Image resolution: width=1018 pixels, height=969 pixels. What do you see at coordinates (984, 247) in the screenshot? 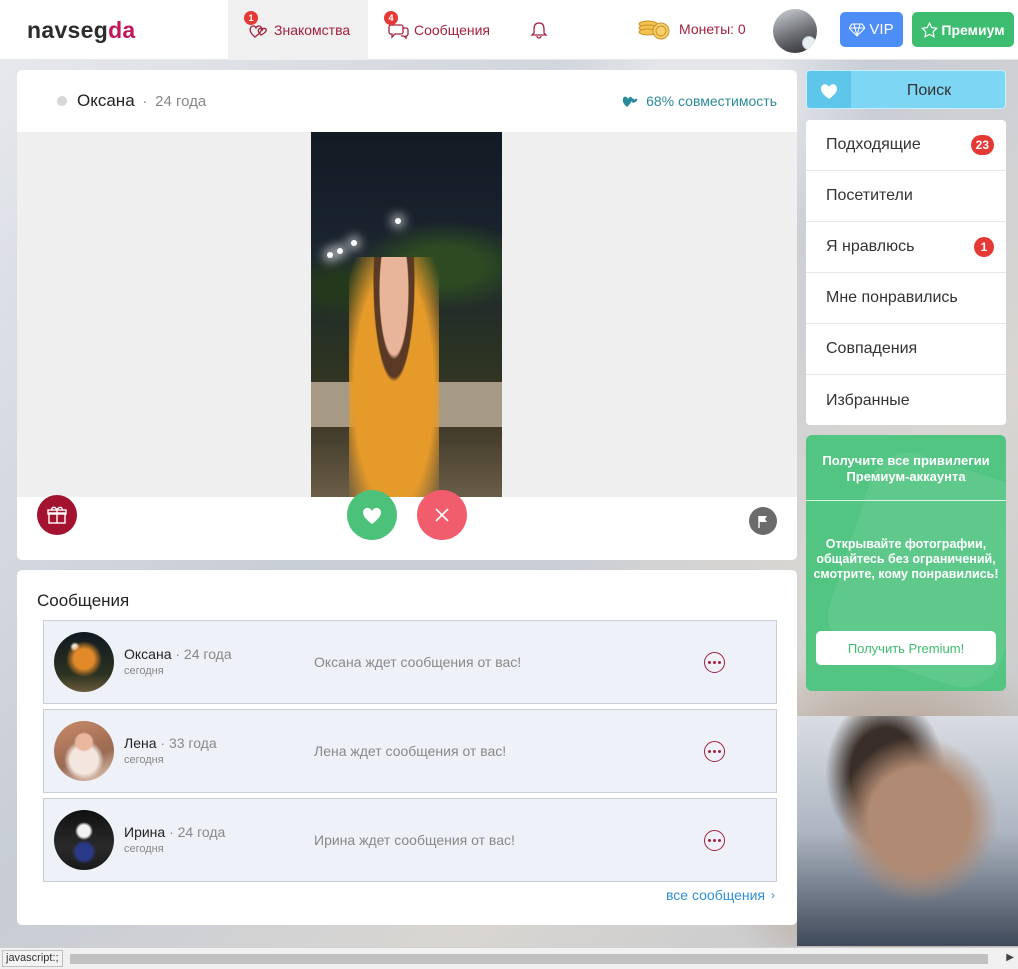
I see `count-badge: 1` at bounding box center [984, 247].